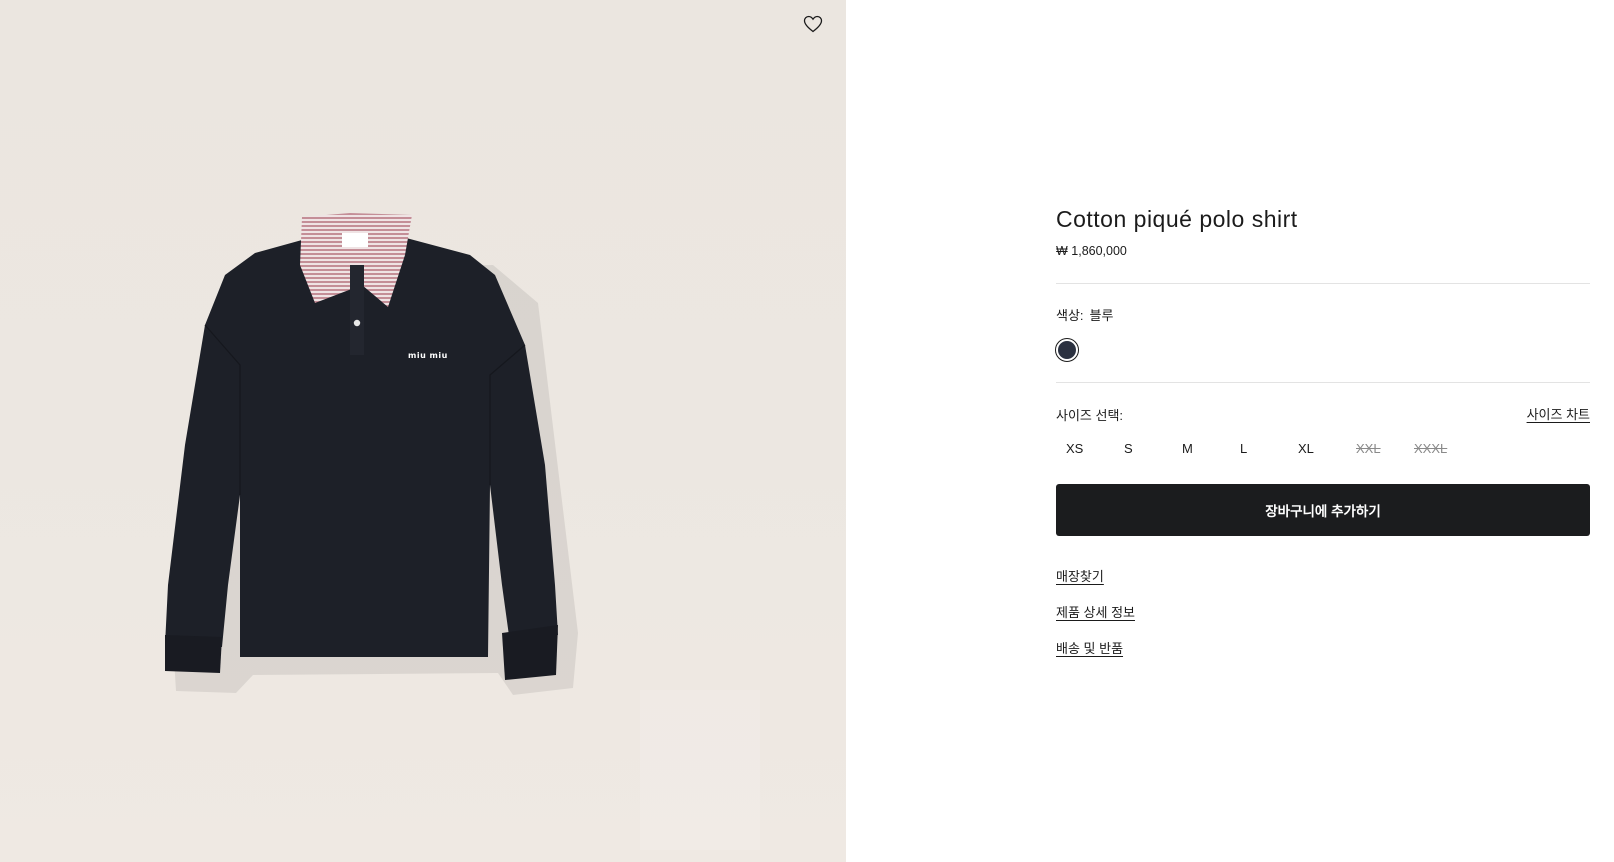  I want to click on product-title: Cotton piqué polo shirt, so click(1177, 219).